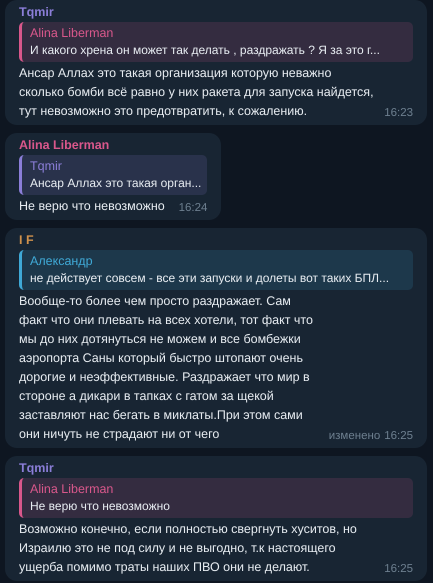  Describe the element at coordinates (100, 506) in the screenshot. I see `quote-text: Не верю что невозможно` at that location.